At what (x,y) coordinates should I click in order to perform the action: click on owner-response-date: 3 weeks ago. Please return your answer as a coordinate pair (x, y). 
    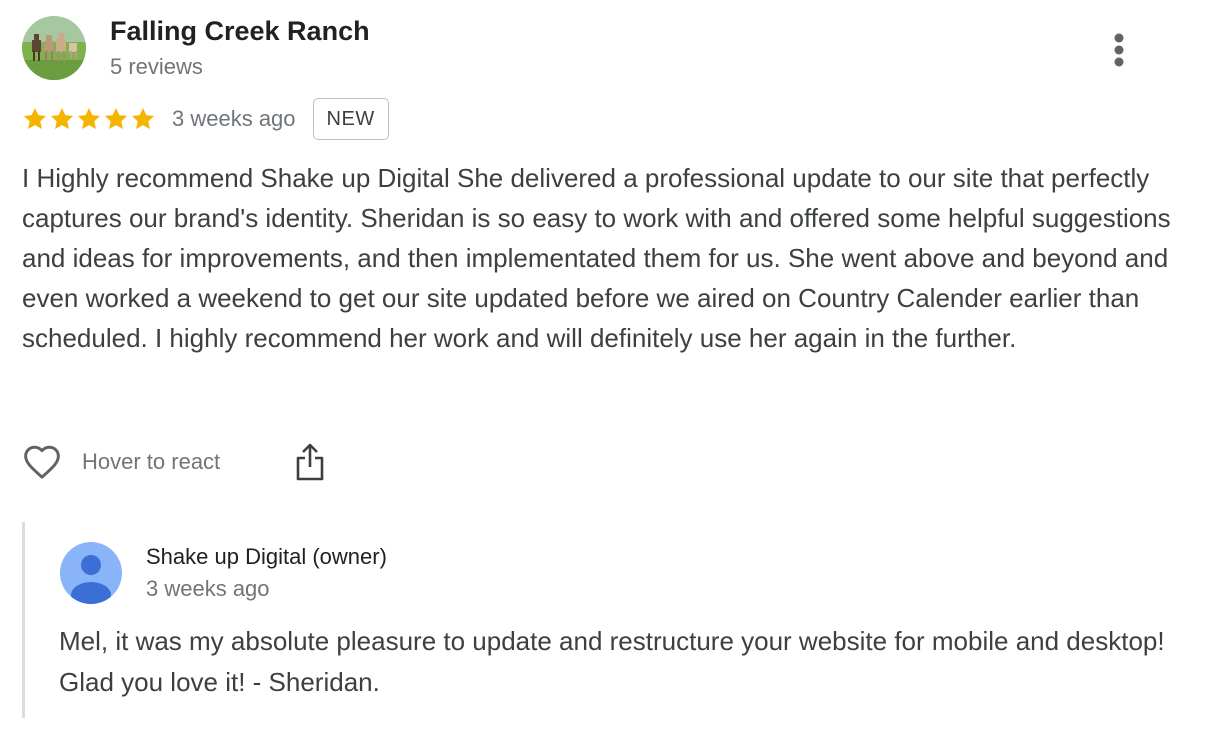
    Looking at the image, I should click on (208, 588).